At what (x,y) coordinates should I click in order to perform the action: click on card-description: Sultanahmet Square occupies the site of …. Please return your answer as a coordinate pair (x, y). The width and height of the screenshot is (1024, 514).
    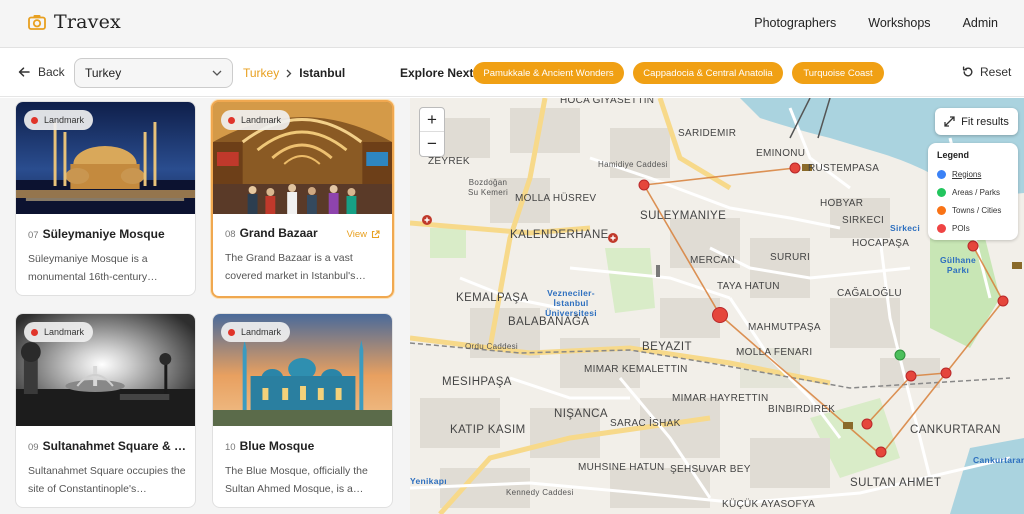
    Looking at the image, I should click on (107, 480).